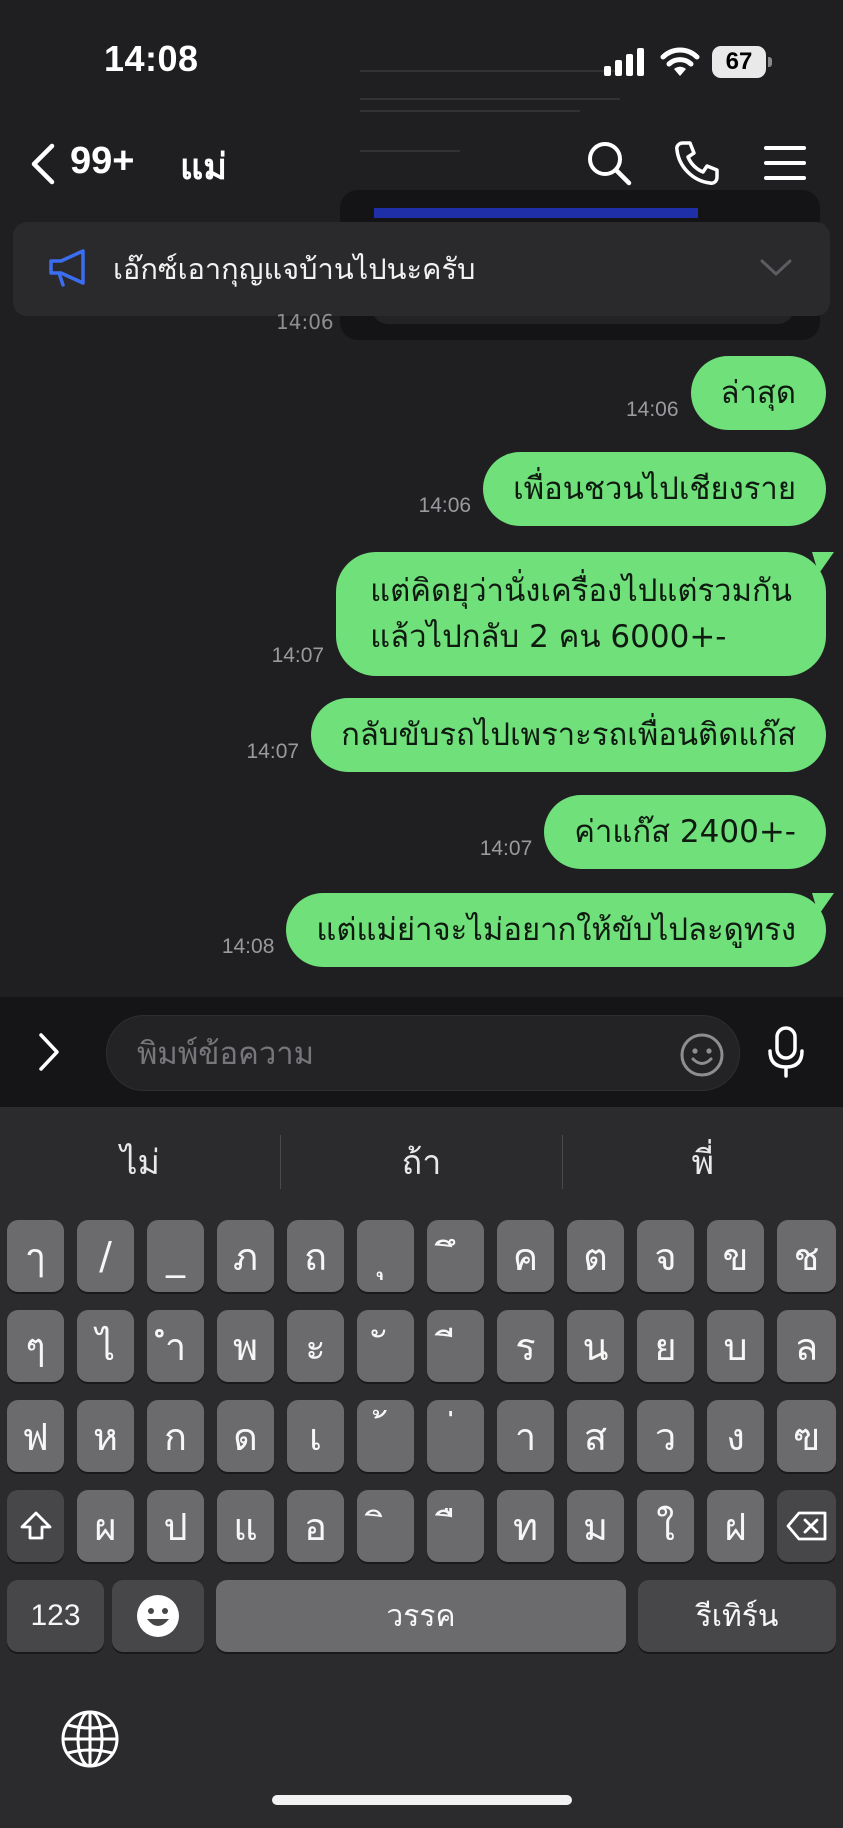  I want to click on key: ล, so click(806, 1346).